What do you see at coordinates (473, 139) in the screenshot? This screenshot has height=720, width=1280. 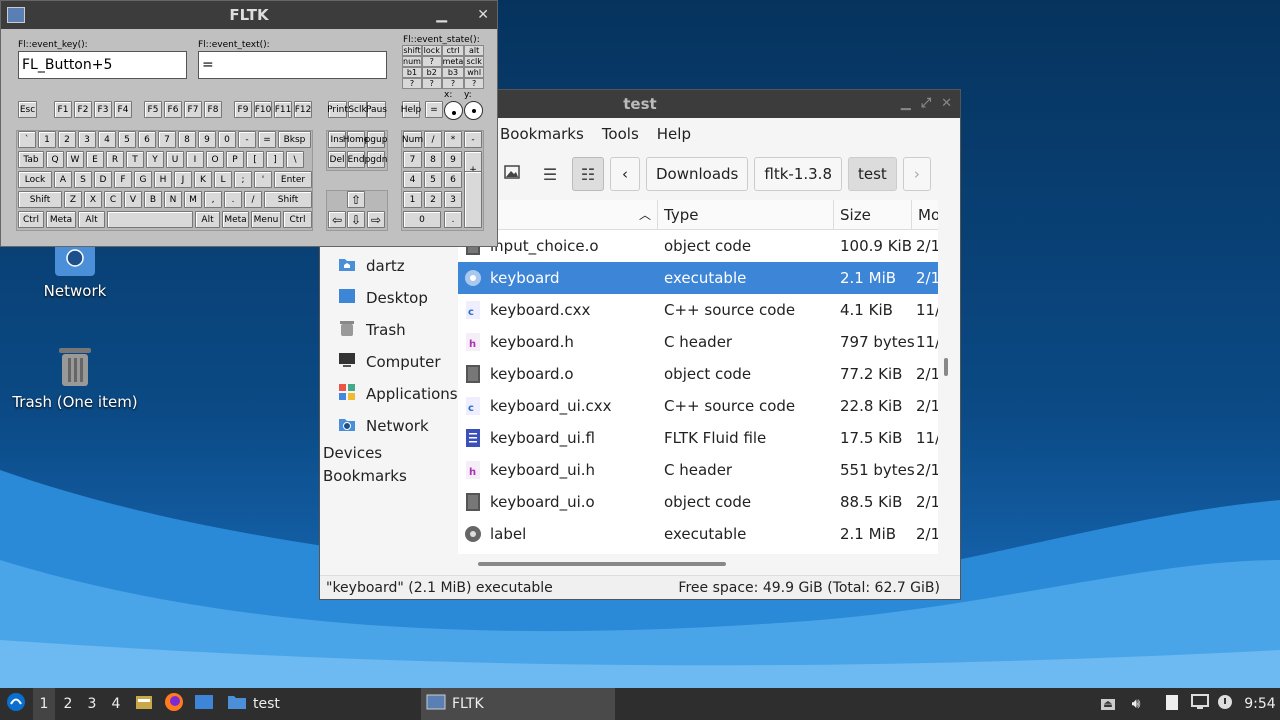 I see `key-numpad-3: -` at bounding box center [473, 139].